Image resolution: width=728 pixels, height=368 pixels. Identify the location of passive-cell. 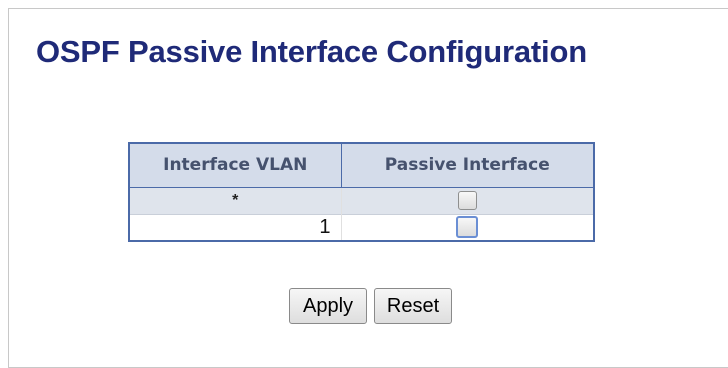
(467, 227).